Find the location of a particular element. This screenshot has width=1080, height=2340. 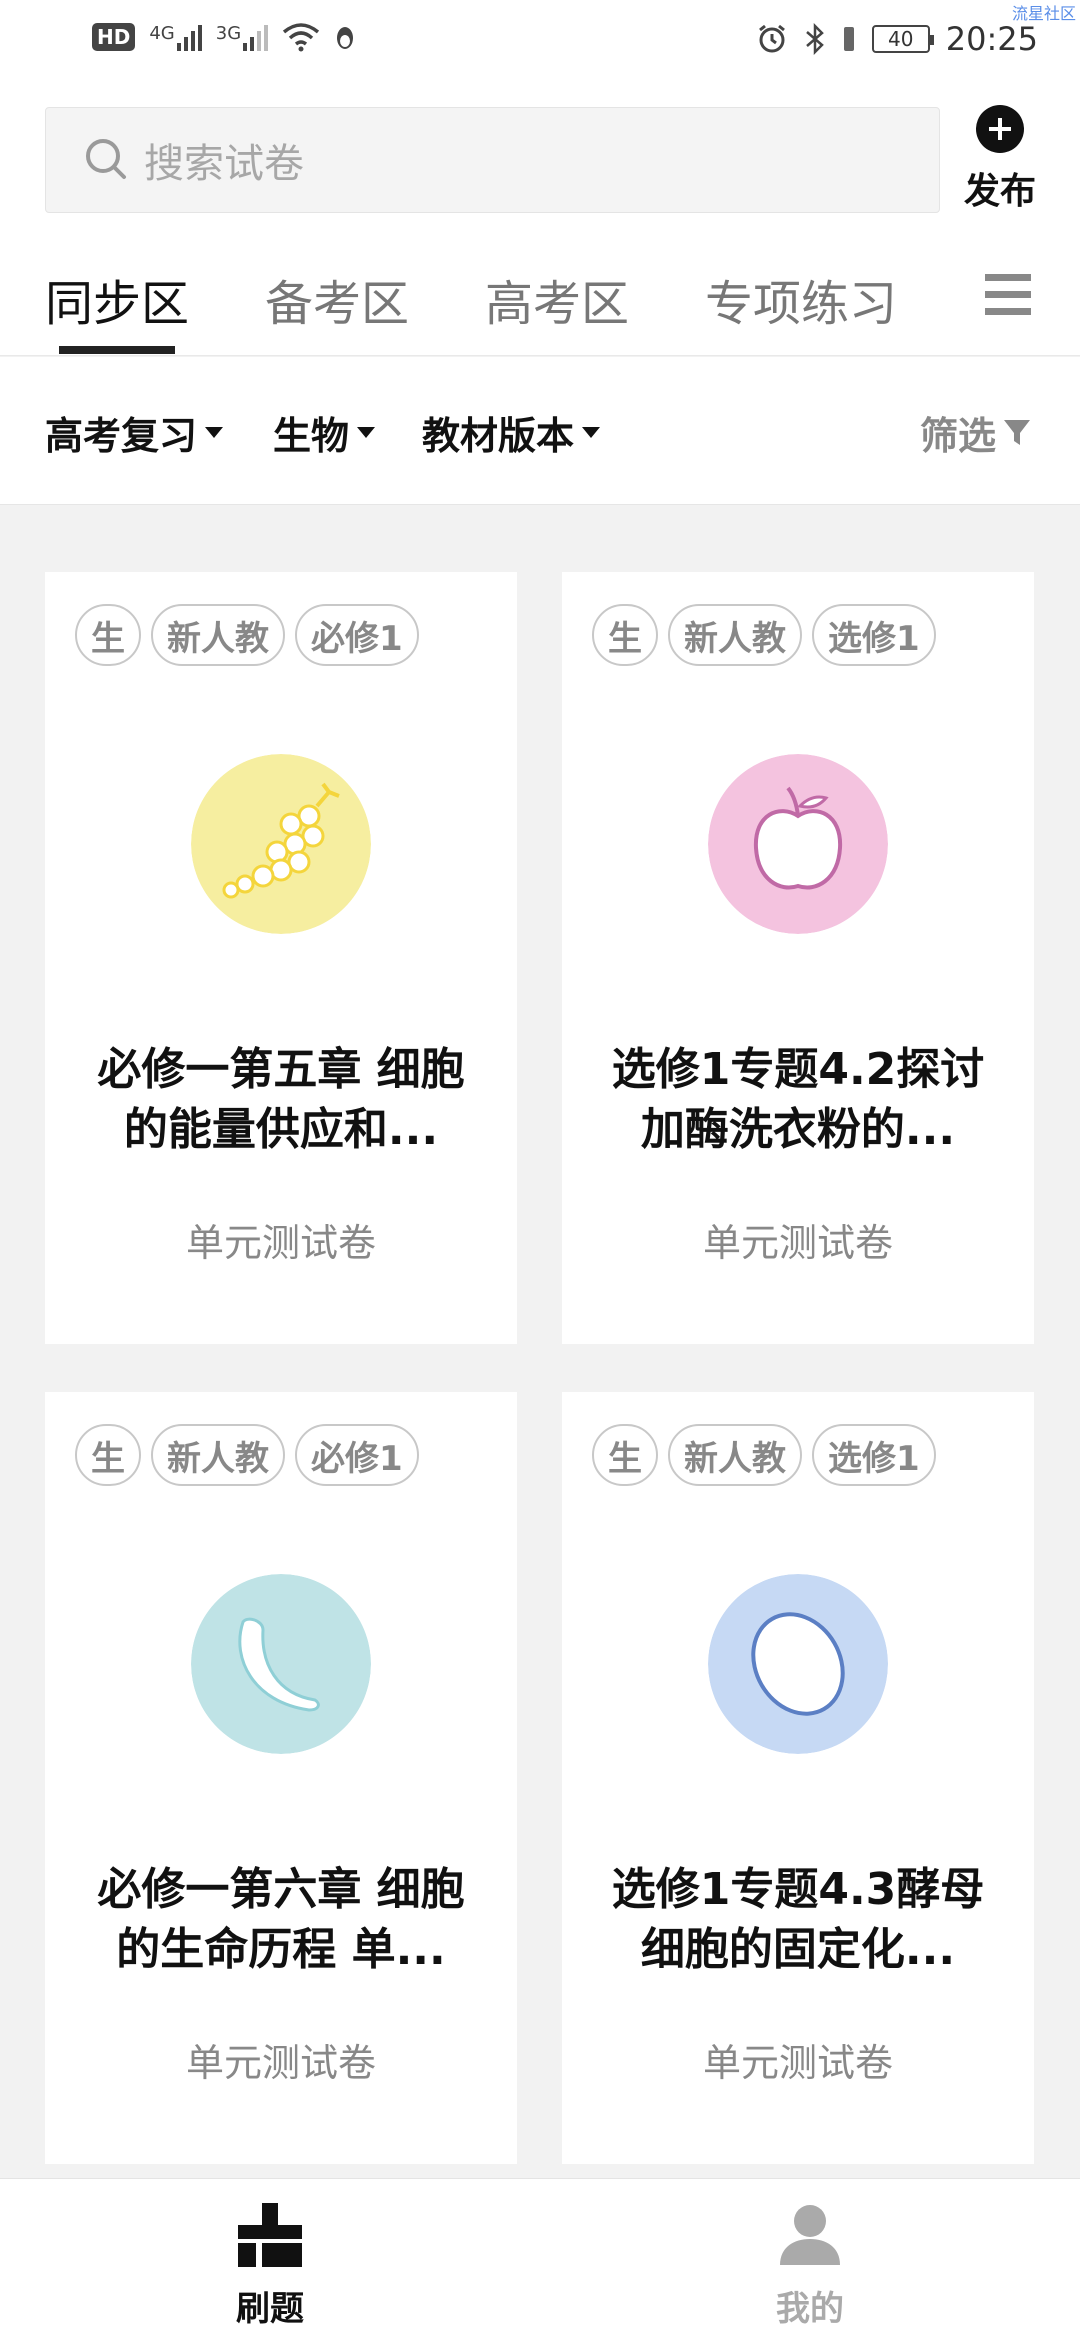

sim1-signal: 4G is located at coordinates (175, 37).